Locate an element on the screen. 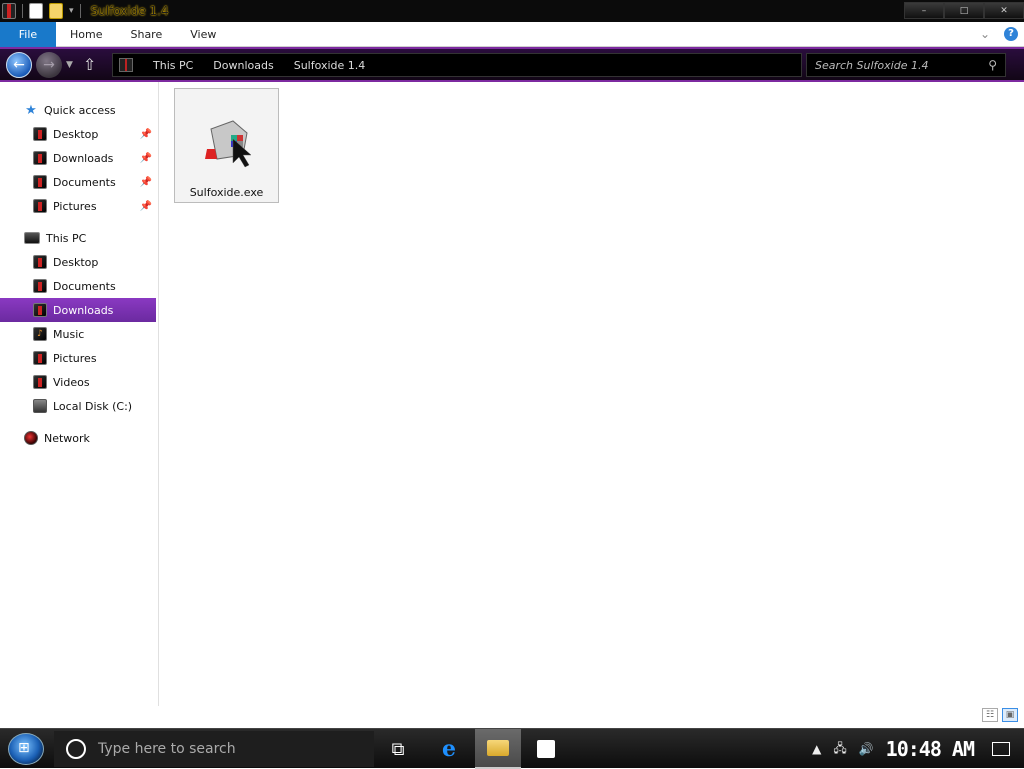 The width and height of the screenshot is (1024, 769). sidebar-item-videos: Videos is located at coordinates (78, 382).